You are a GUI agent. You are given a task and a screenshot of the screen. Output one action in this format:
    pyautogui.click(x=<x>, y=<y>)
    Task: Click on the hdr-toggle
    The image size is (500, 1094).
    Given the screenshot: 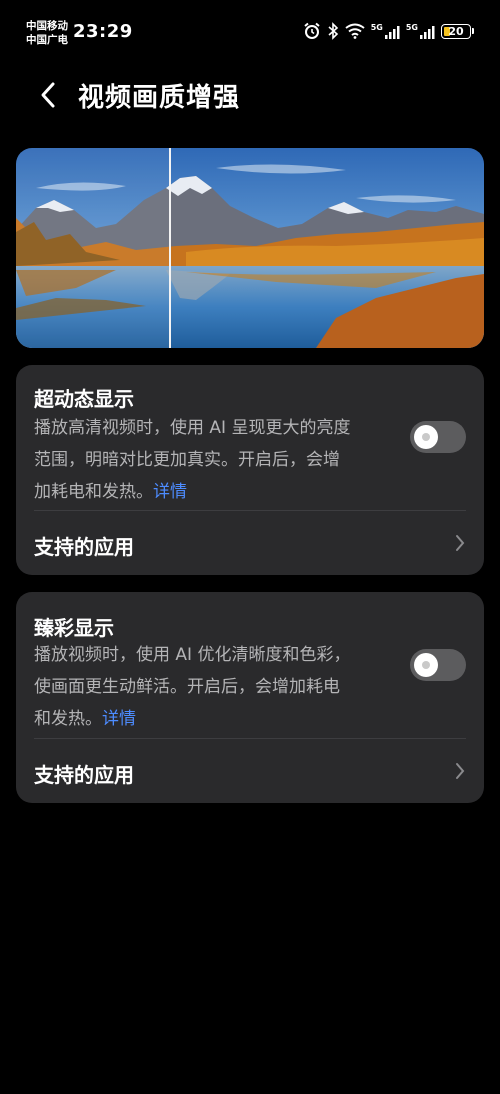 What is the action you would take?
    pyautogui.click(x=438, y=437)
    